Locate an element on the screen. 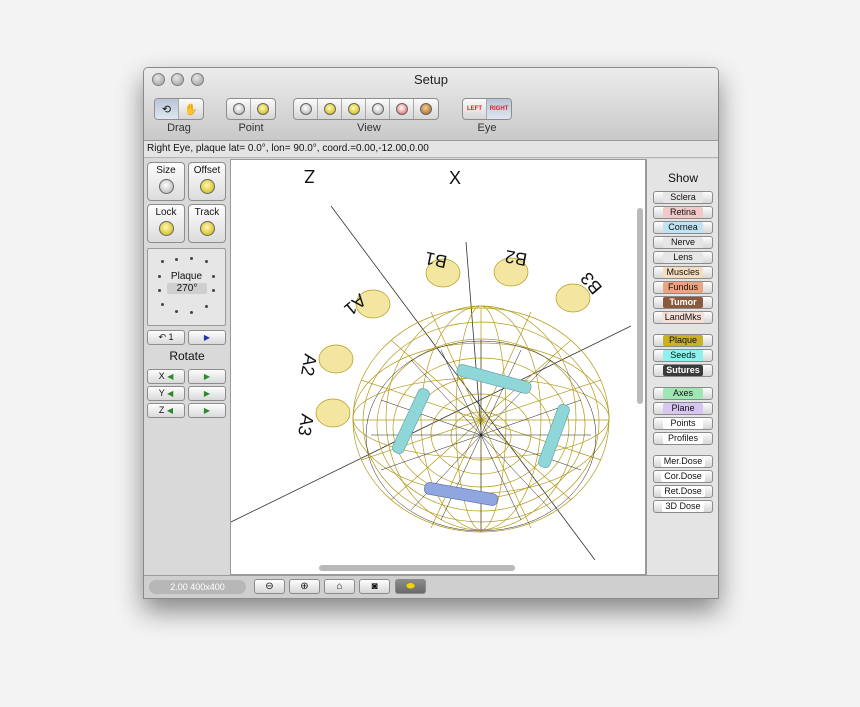 The image size is (860, 707). show-toggle-label: Plane is located at coordinates (683, 408).